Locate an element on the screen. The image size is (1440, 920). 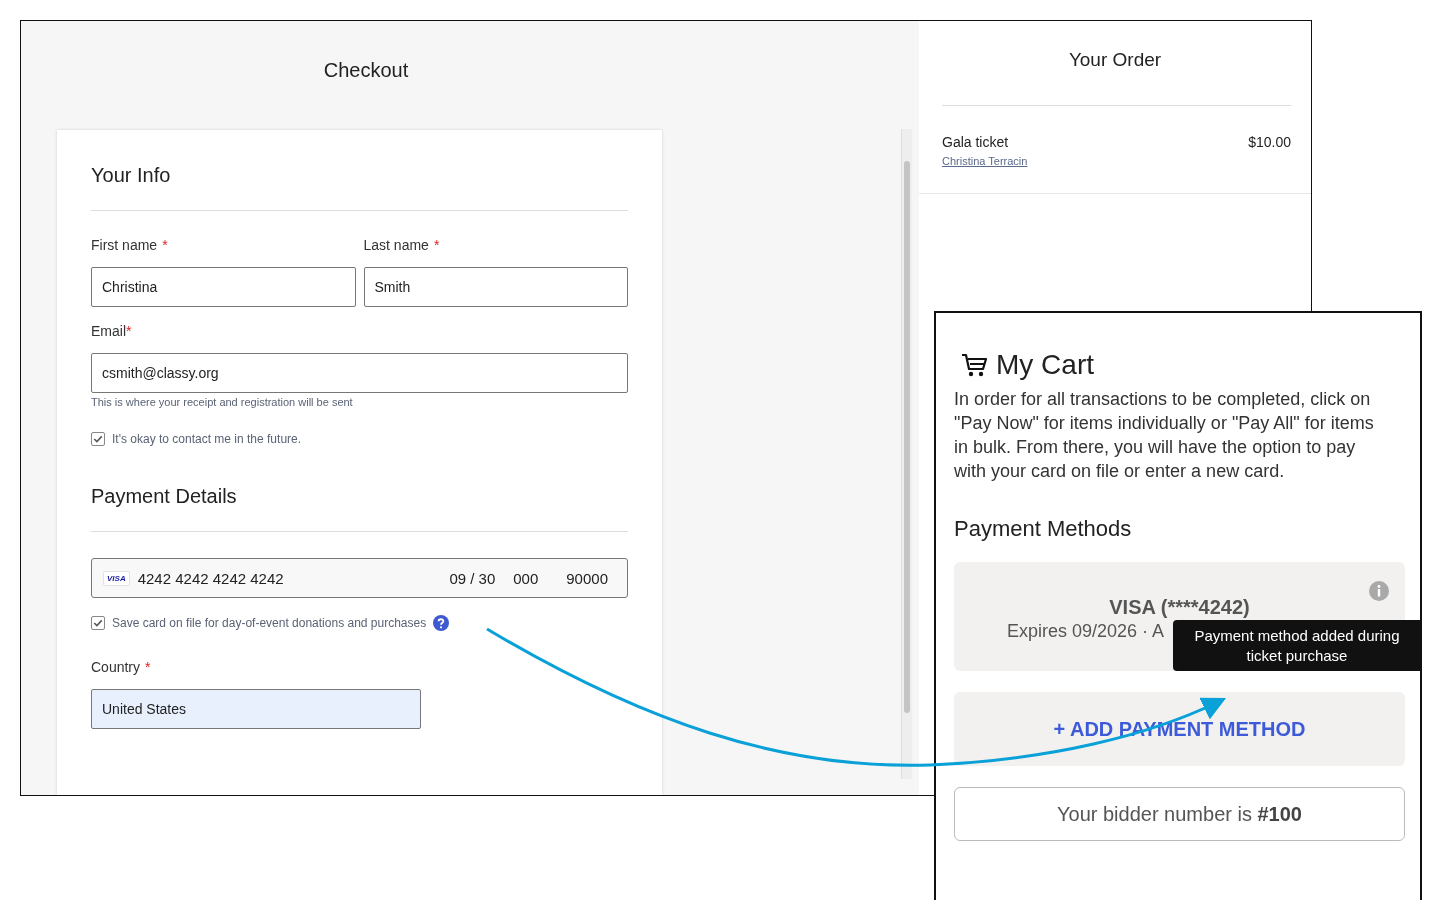
input-field: Christina is located at coordinates (223, 287).